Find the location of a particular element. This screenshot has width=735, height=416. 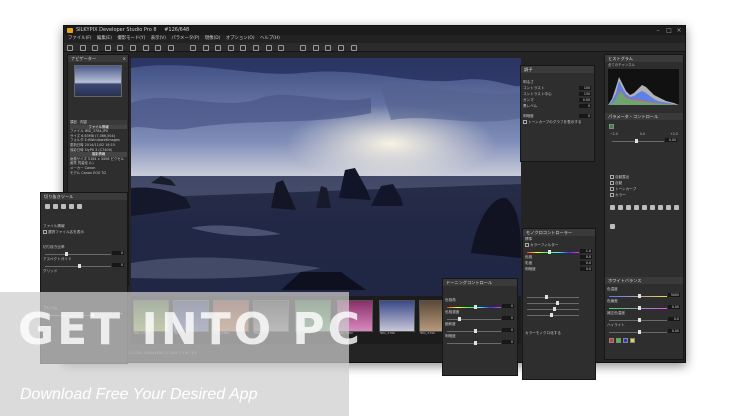

tone-row-black: 黒レベル 0 is located at coordinates (557, 106).